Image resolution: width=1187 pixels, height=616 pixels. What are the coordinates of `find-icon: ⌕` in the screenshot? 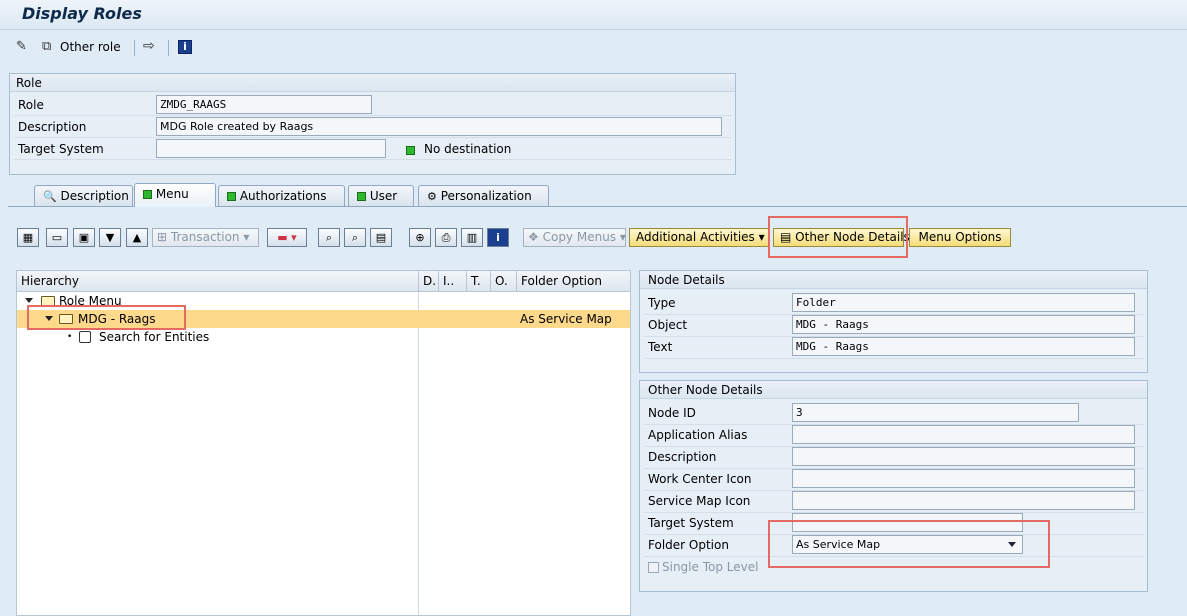 It's located at (329, 237).